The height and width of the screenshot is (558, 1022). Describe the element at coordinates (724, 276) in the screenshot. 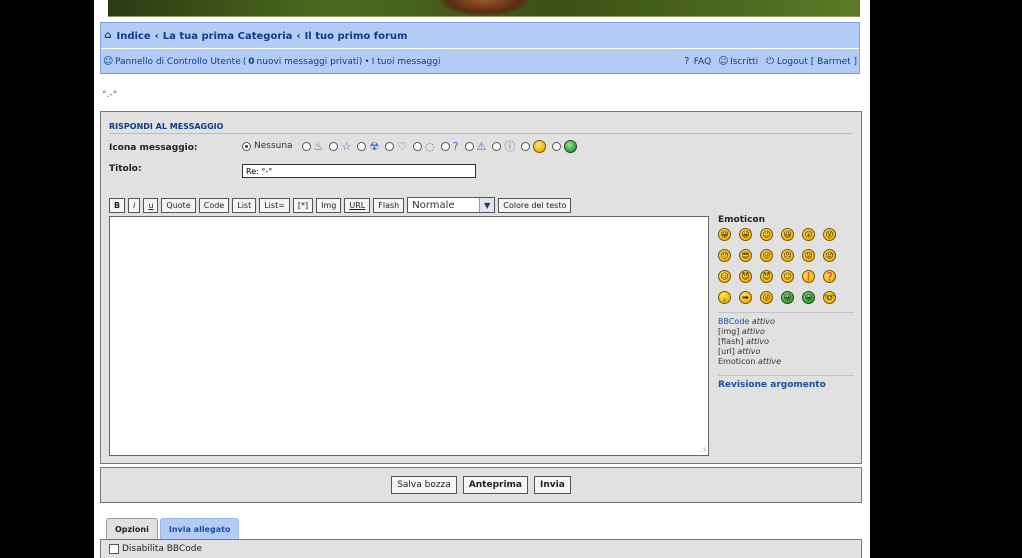

I see `emoticon: 😑` at that location.